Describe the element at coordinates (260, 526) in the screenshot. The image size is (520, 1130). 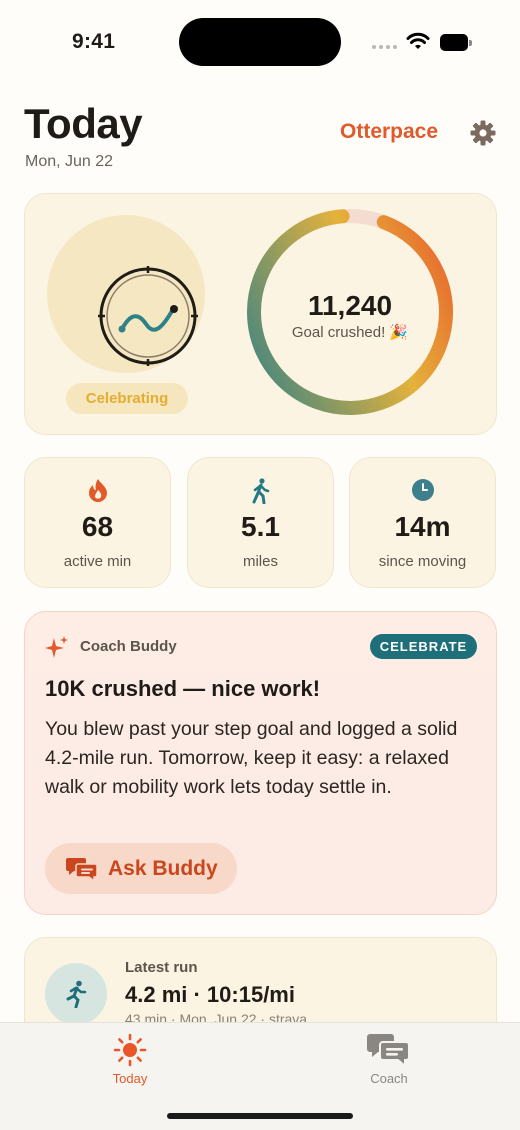
I see `stat-value: 5.1` at that location.